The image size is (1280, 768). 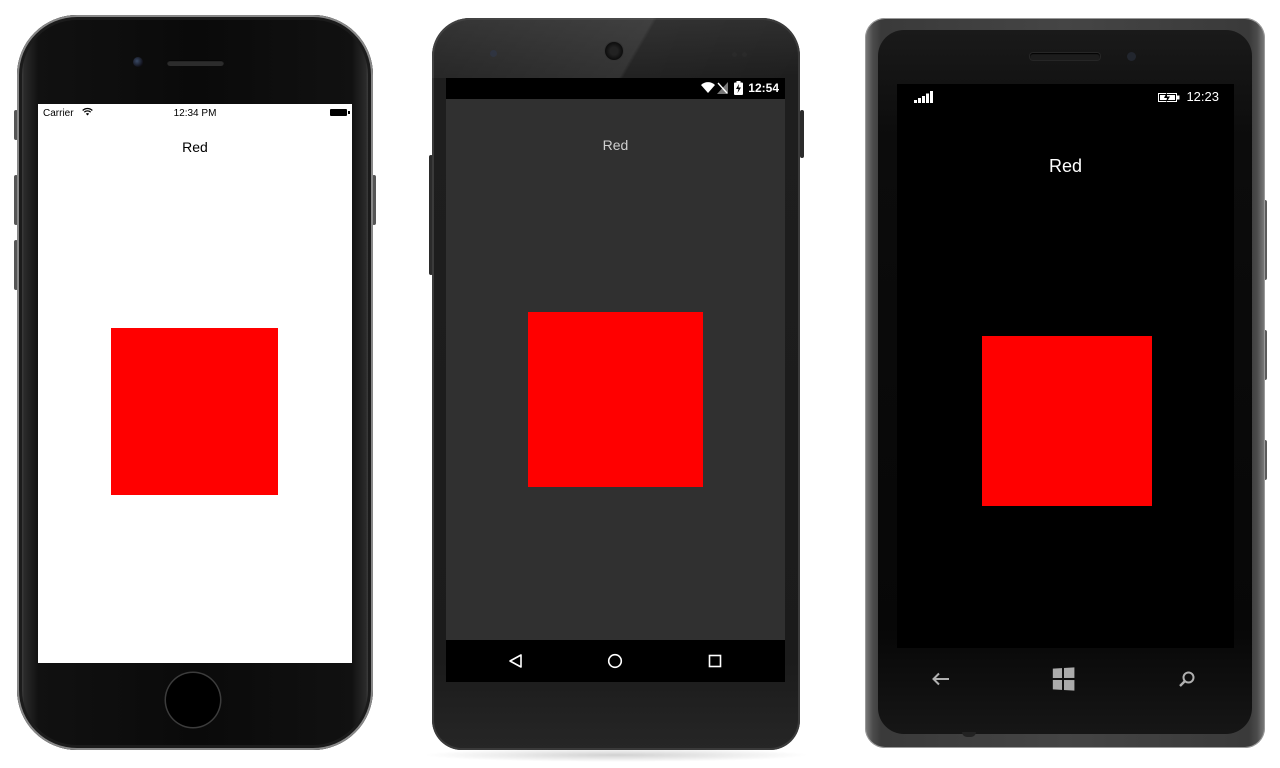 What do you see at coordinates (1063, 679) in the screenshot?
I see `windows-start-icon` at bounding box center [1063, 679].